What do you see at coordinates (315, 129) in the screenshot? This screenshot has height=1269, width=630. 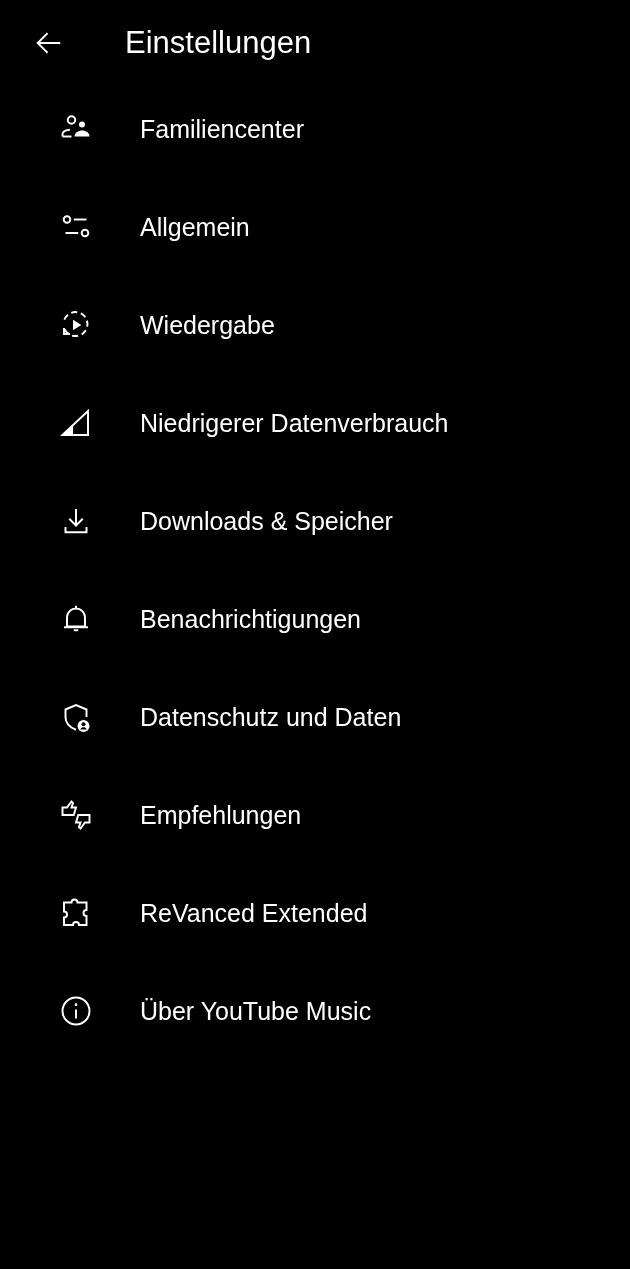 I see `settings-item: Familiencenter` at bounding box center [315, 129].